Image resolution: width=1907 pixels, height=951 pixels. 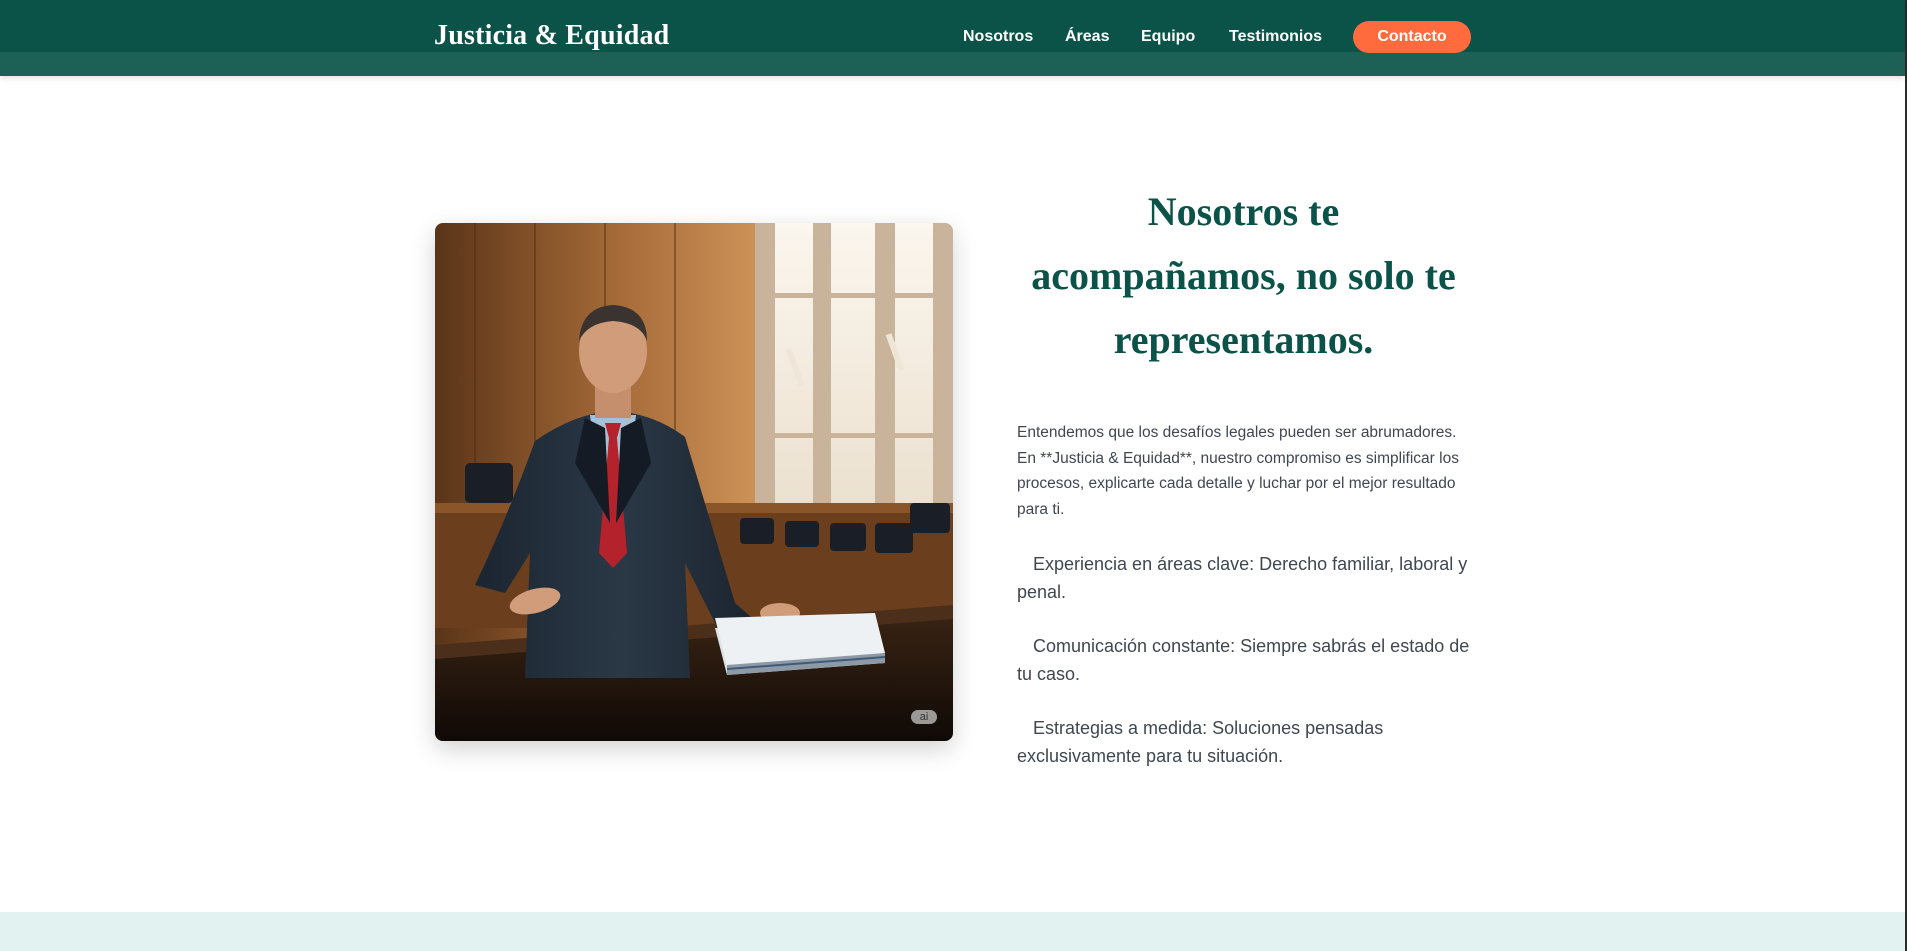 I want to click on nav-link-equipo: Equipo, so click(x=1168, y=37).